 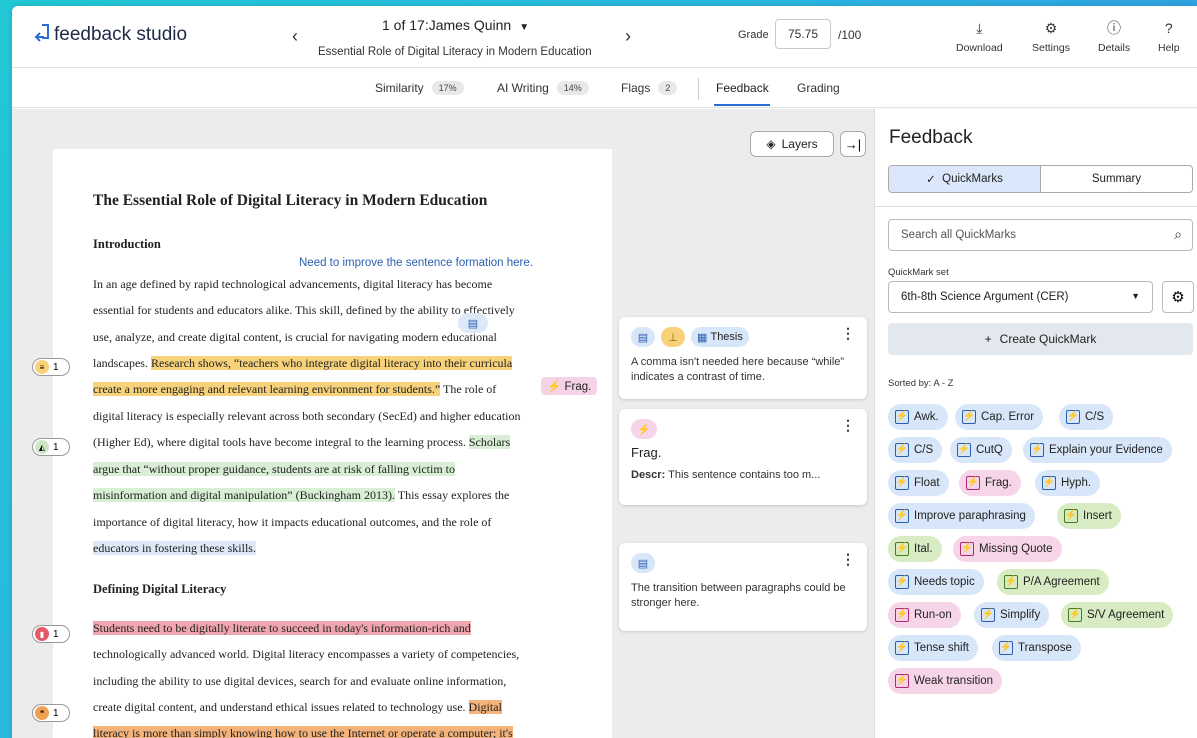 What do you see at coordinates (51, 634) in the screenshot?
I see `margin-comment-count: ▮ 1` at bounding box center [51, 634].